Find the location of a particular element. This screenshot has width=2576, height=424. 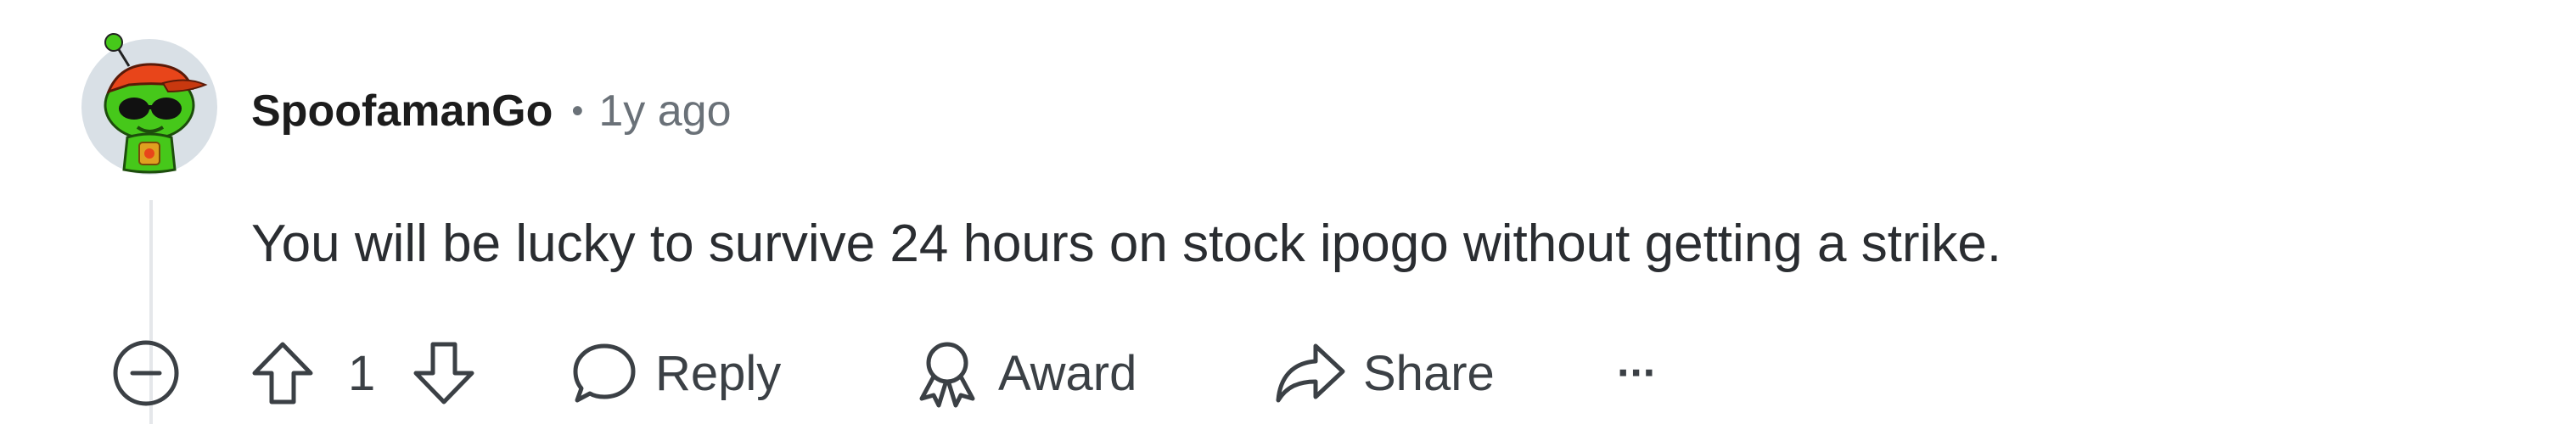

vote-count: 1 is located at coordinates (362, 373).